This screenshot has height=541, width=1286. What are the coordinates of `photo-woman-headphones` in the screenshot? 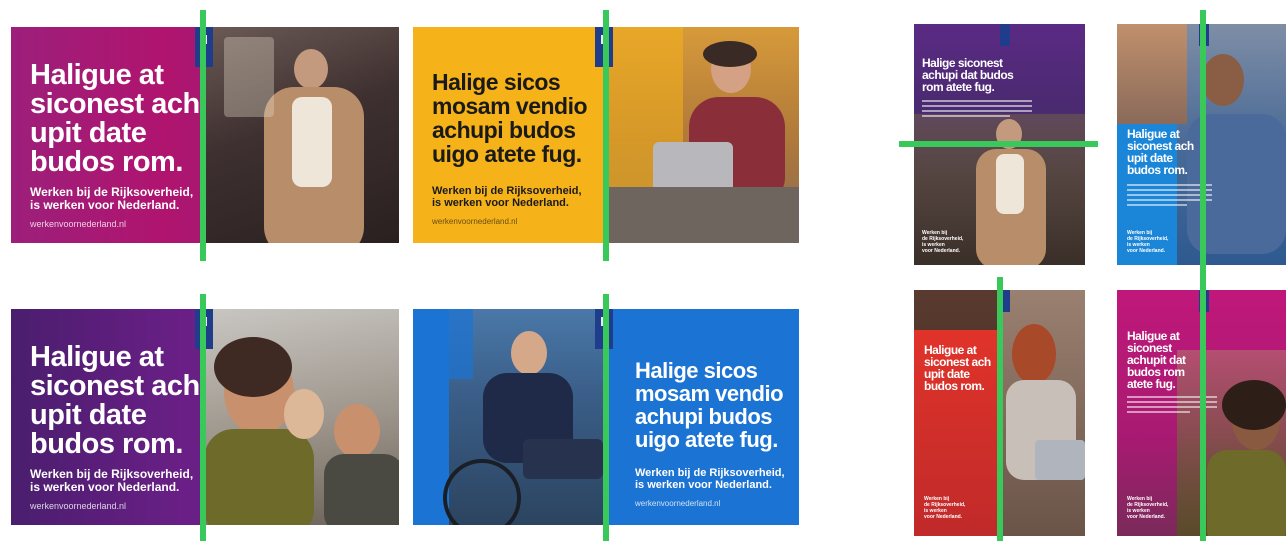 It's located at (701, 135).